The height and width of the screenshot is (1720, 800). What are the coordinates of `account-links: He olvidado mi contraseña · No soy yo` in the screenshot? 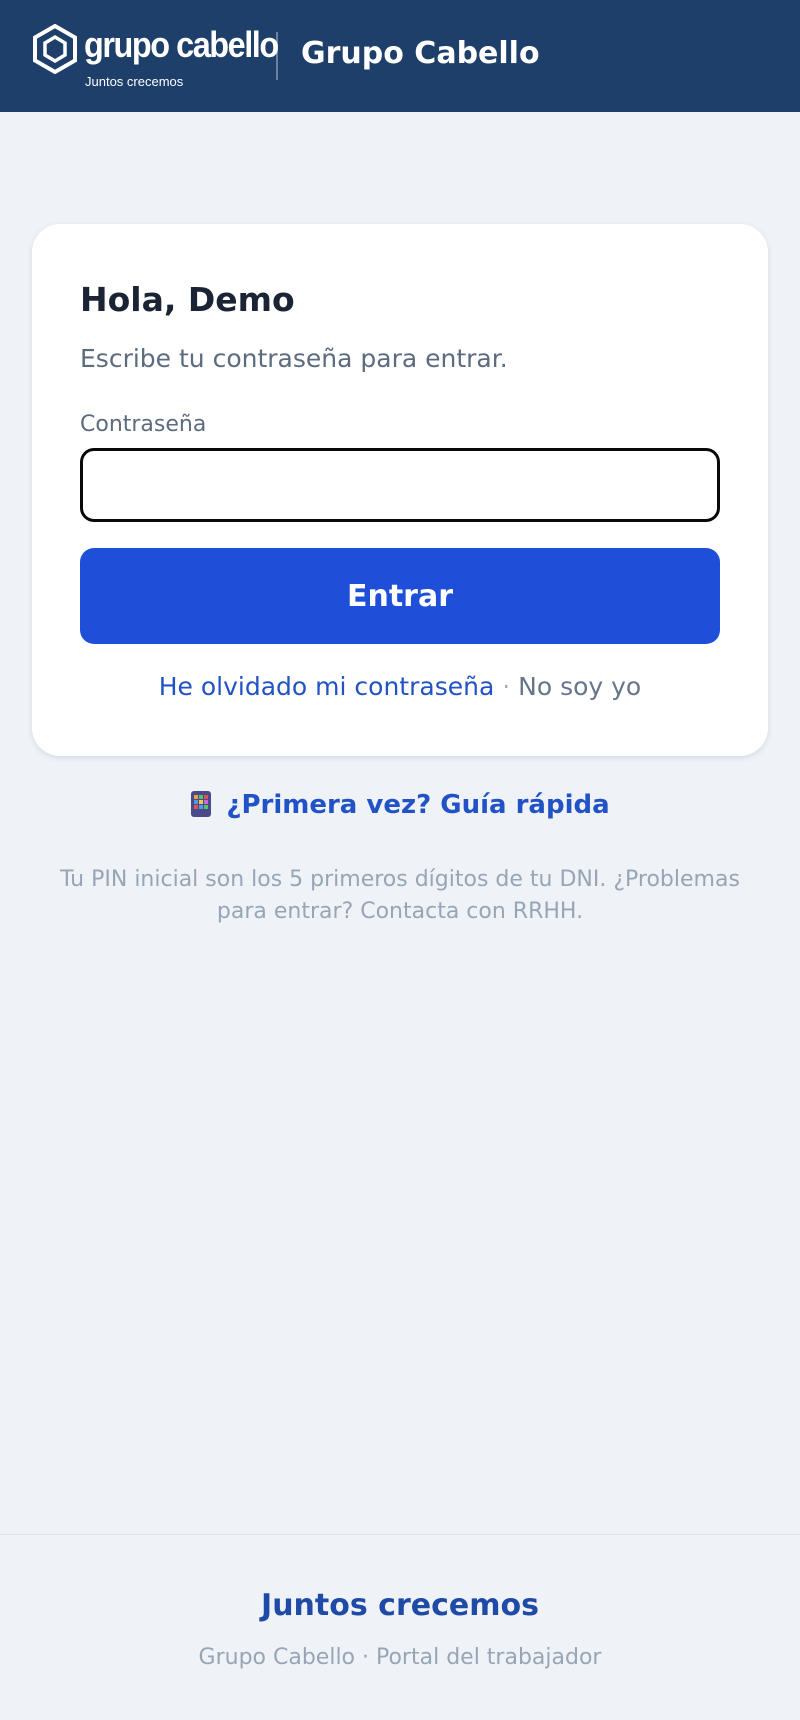 It's located at (400, 686).